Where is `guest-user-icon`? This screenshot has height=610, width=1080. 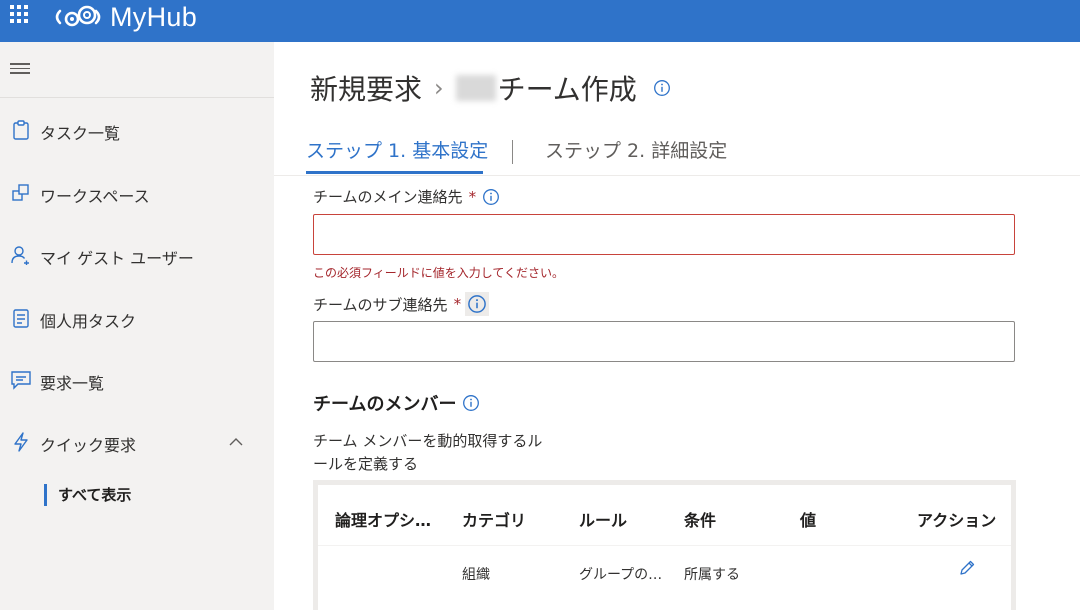
guest-user-icon is located at coordinates (20, 255).